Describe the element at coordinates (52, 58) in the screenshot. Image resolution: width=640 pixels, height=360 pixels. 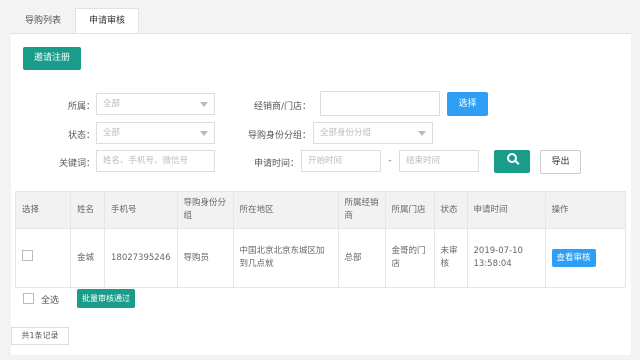
I see `invite-register-button: 邀请注册` at that location.